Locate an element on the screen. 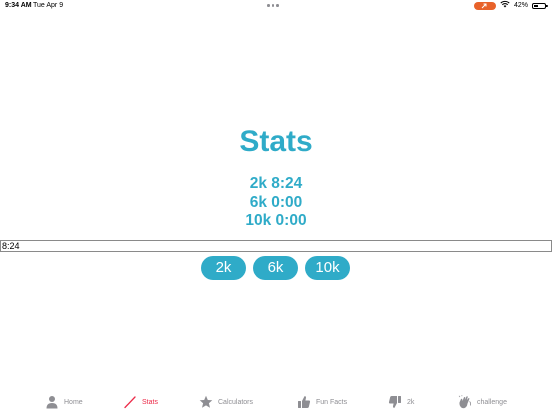  person-icon is located at coordinates (52, 402).